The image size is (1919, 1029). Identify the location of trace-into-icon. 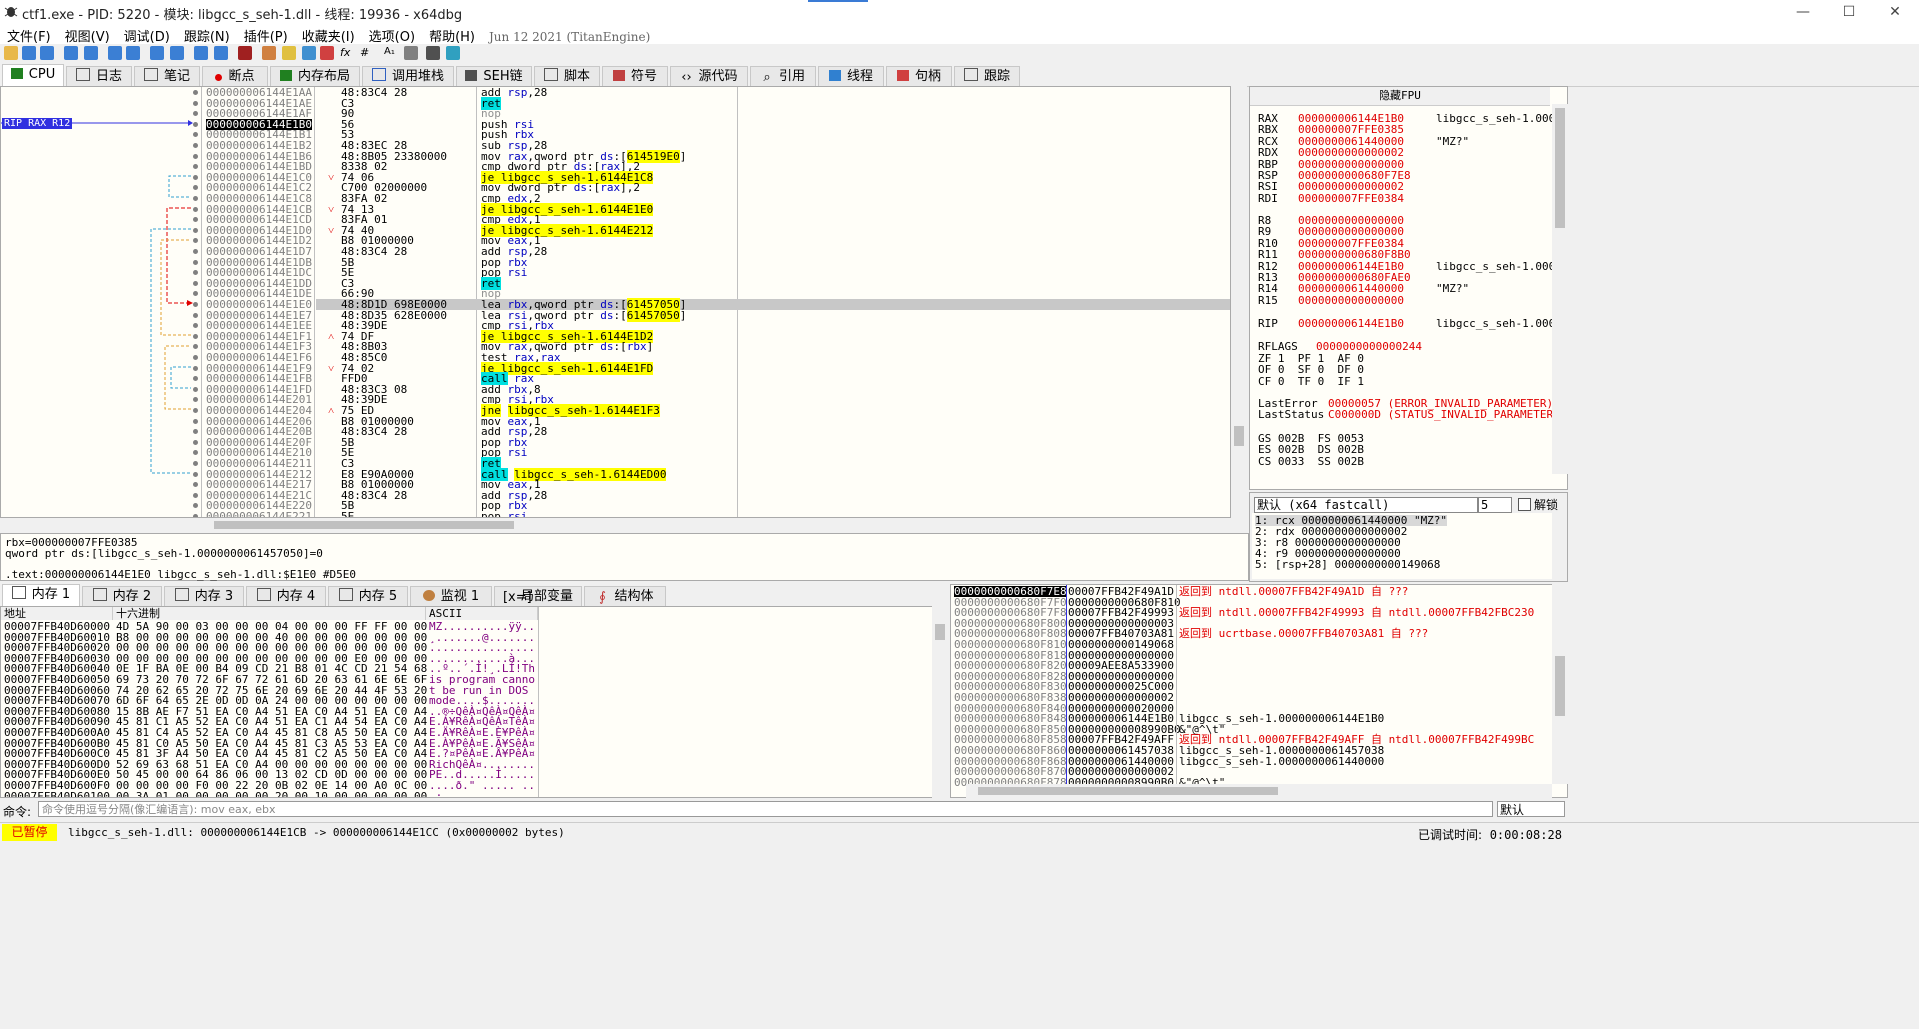
(157, 53).